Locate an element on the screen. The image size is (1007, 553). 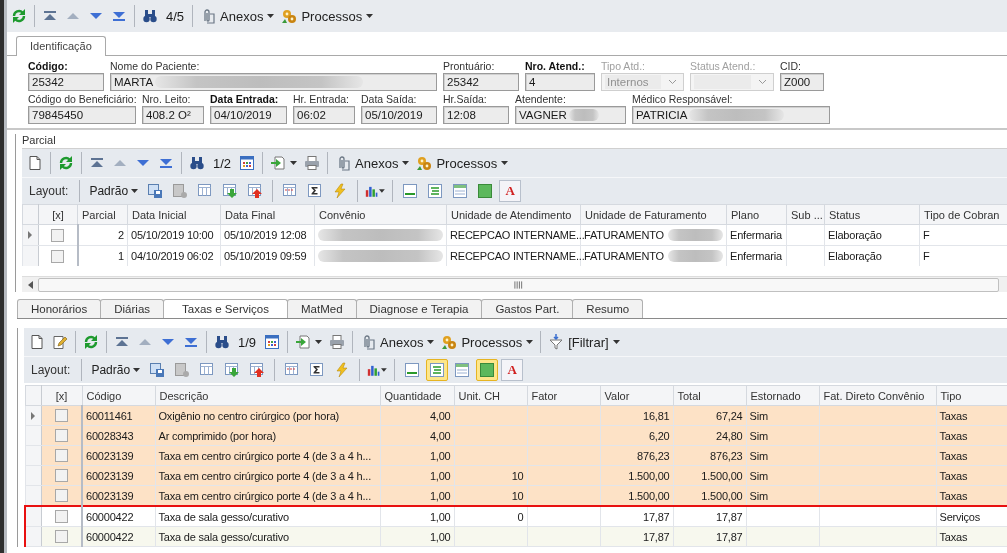
field-label: Código do Beneficiário: is located at coordinates (82, 99).